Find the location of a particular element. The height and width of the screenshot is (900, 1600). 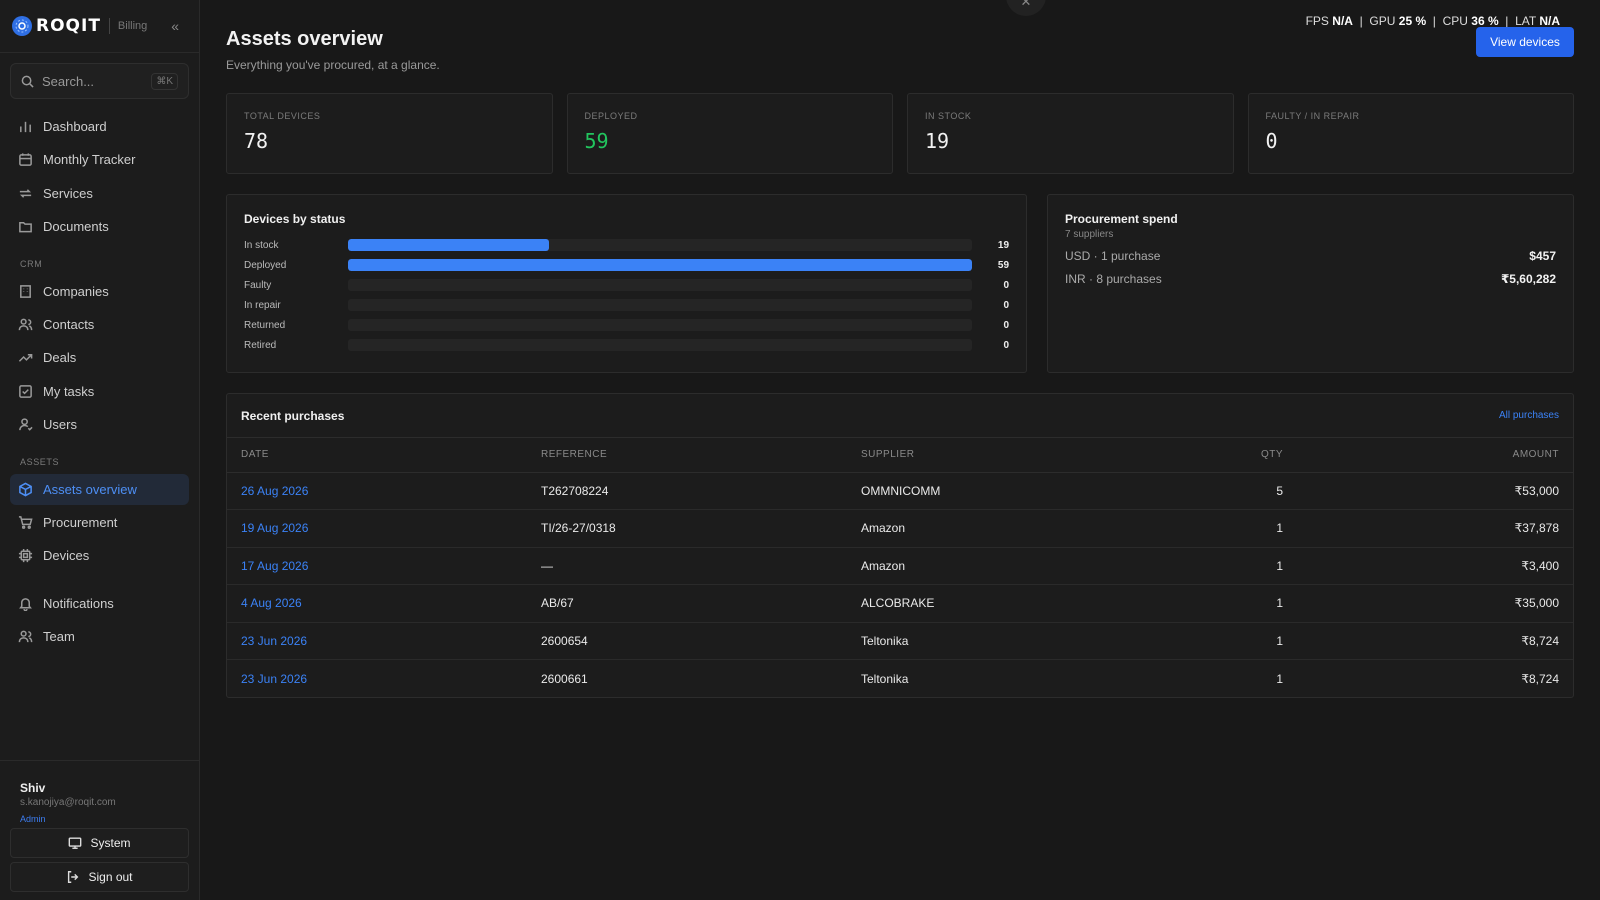

search-input is located at coordinates (92, 81).